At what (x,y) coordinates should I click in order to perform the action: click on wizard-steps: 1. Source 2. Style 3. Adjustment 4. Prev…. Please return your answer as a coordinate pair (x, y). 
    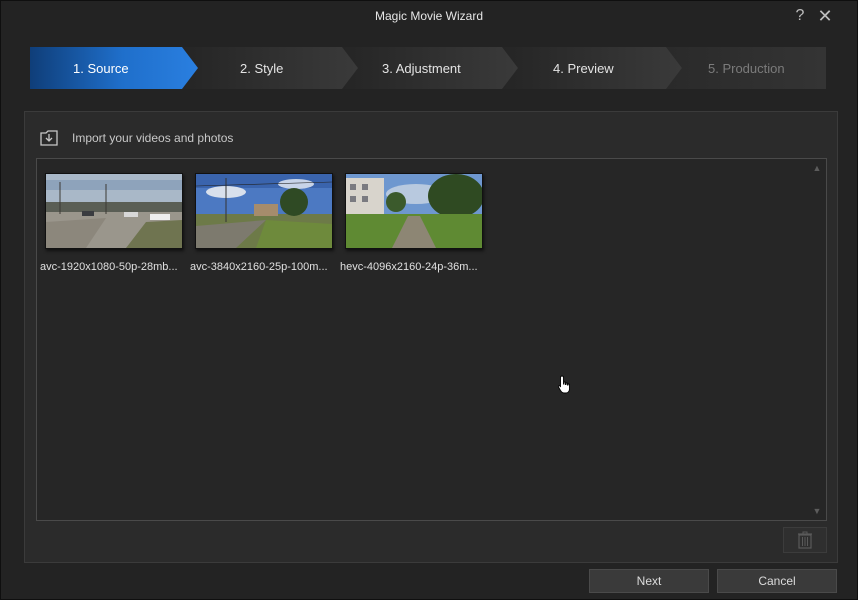
    Looking at the image, I should click on (428, 68).